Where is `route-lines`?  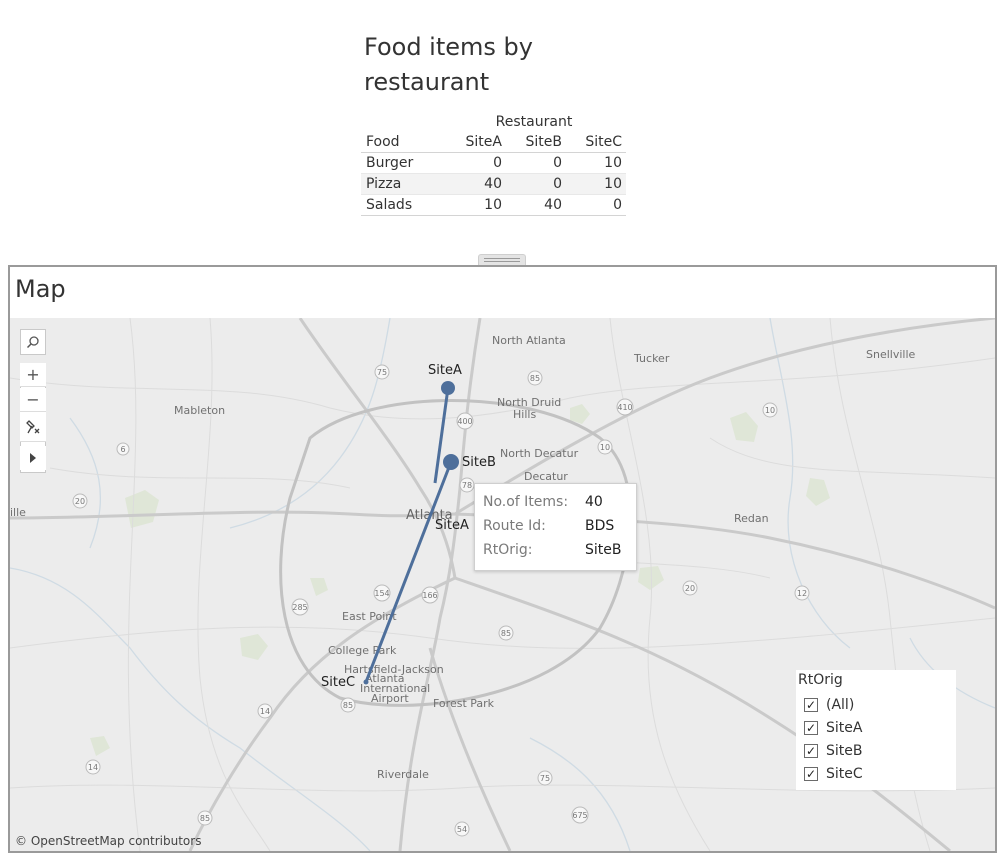 route-lines is located at coordinates (408, 535).